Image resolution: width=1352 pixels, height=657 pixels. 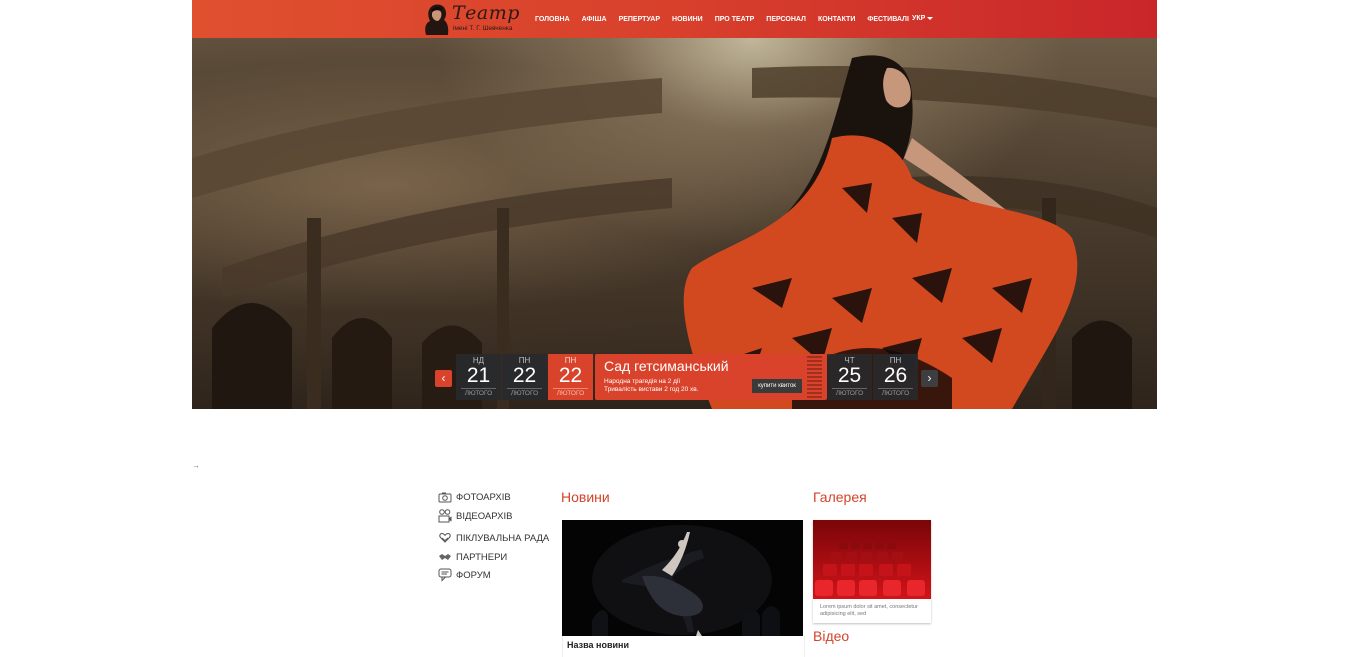 I want to click on nav-item-news: Новини, so click(x=687, y=19).